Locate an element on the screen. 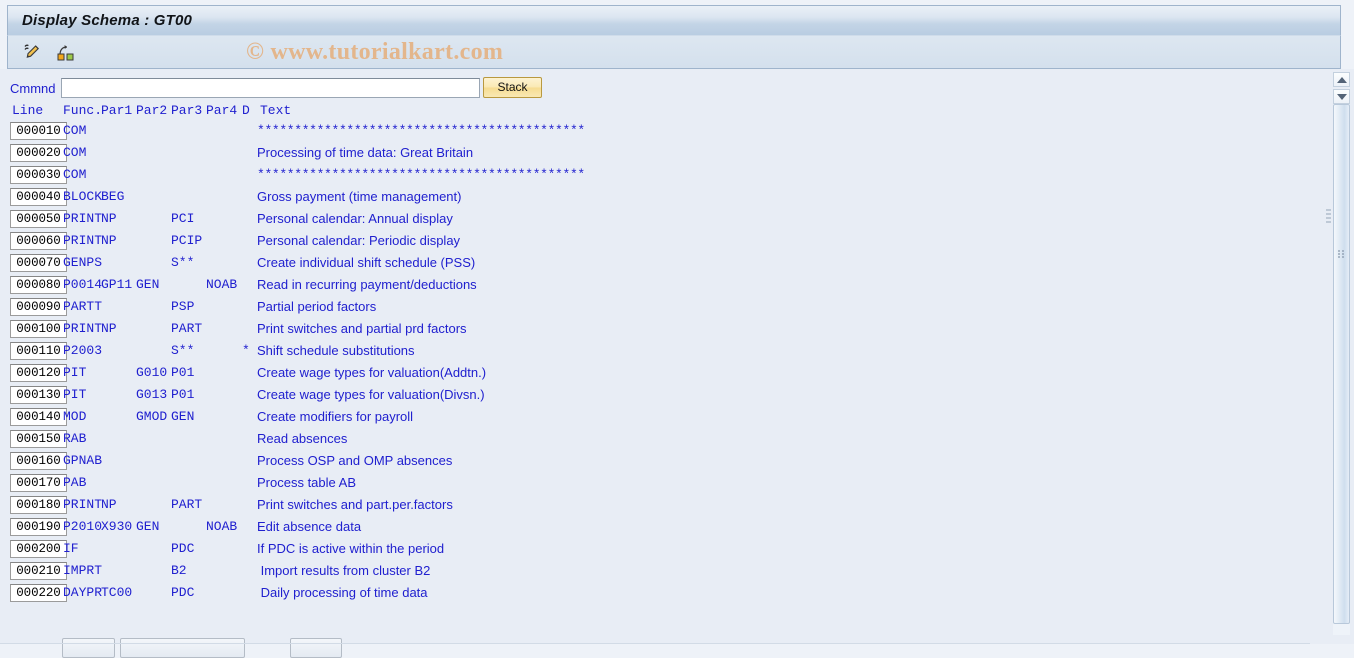  cell-text: If PDC is active within the period is located at coordinates (350, 548).